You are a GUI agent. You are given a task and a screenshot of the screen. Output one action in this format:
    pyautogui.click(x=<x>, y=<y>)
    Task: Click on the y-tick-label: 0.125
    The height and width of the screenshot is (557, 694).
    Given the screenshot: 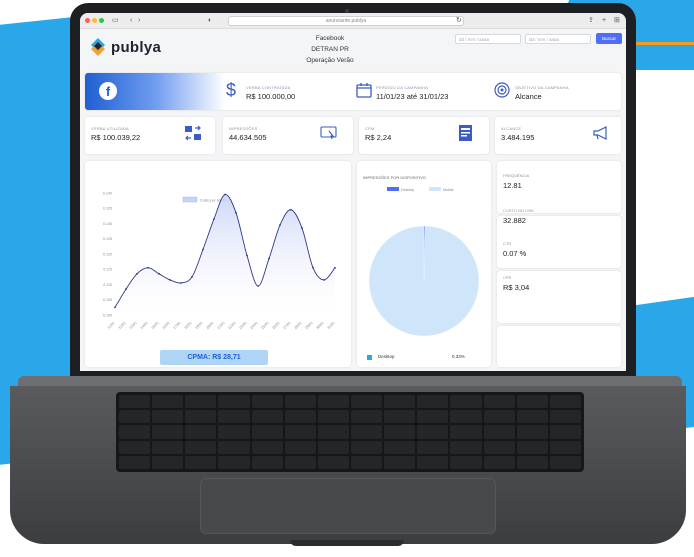 What is the action you would take?
    pyautogui.click(x=107, y=239)
    